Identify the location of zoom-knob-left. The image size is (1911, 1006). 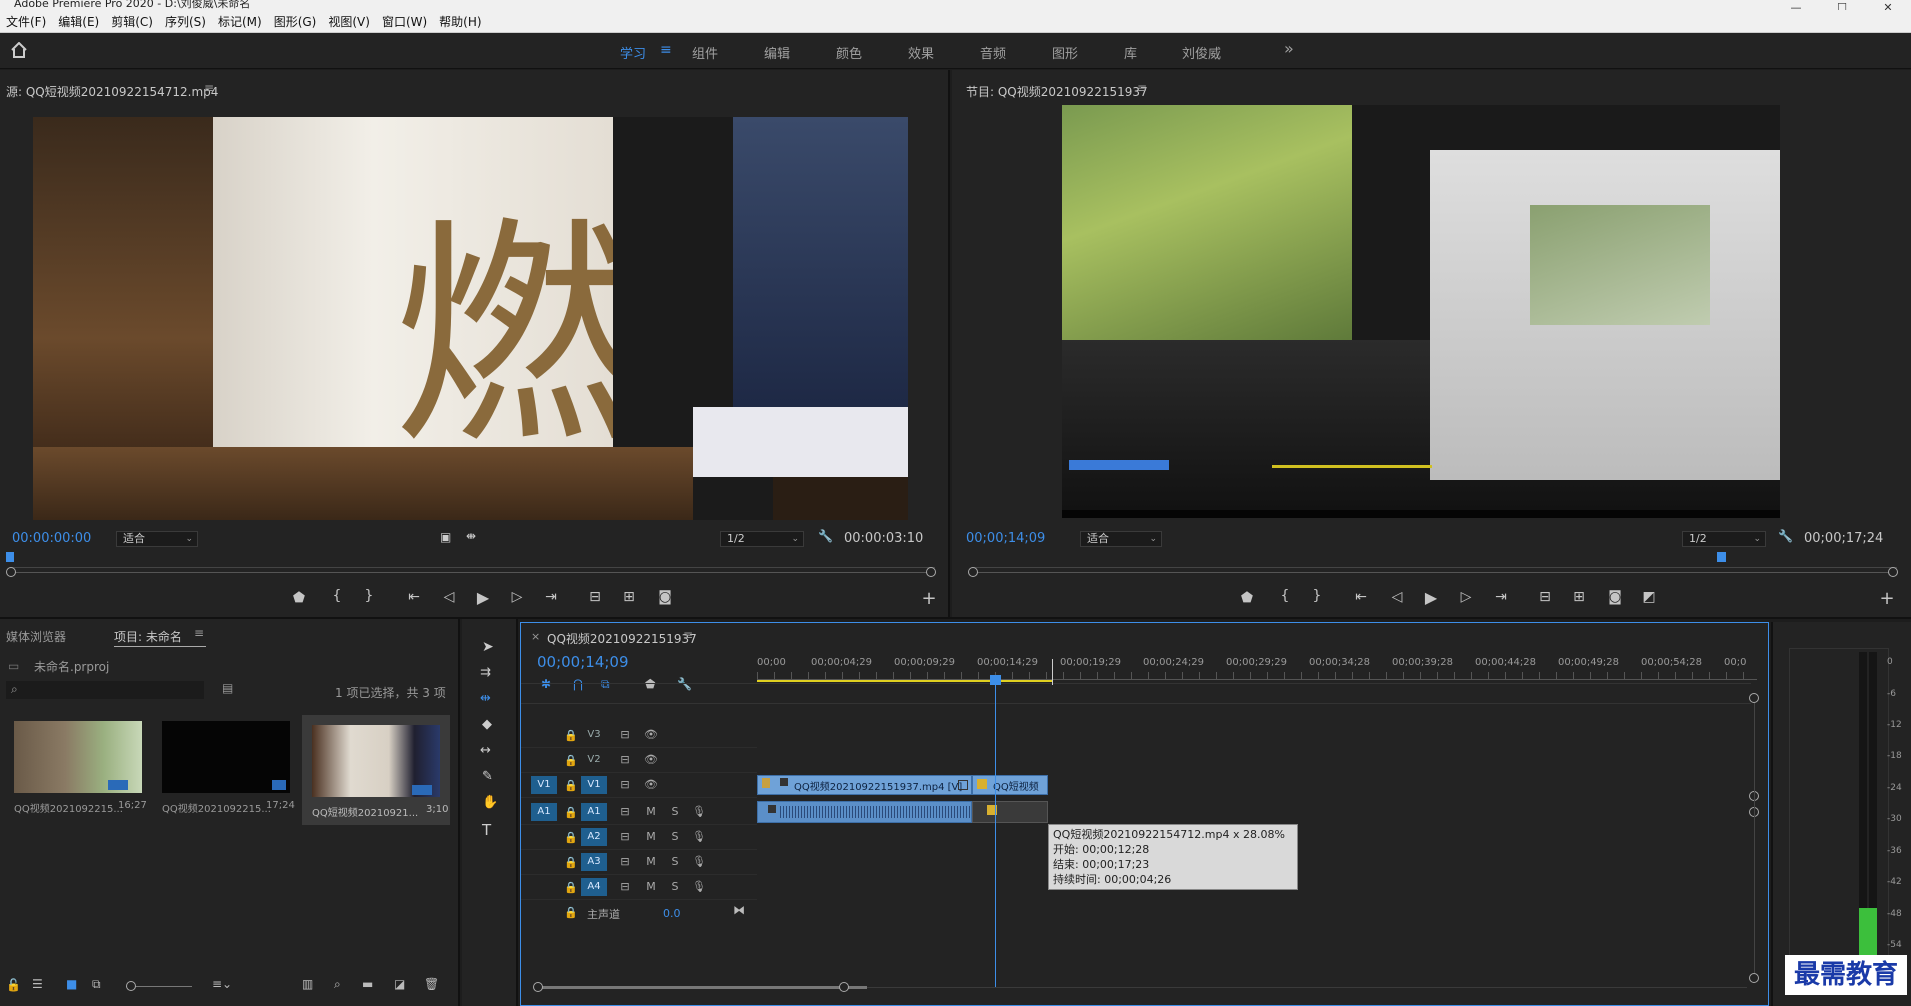
(538, 987).